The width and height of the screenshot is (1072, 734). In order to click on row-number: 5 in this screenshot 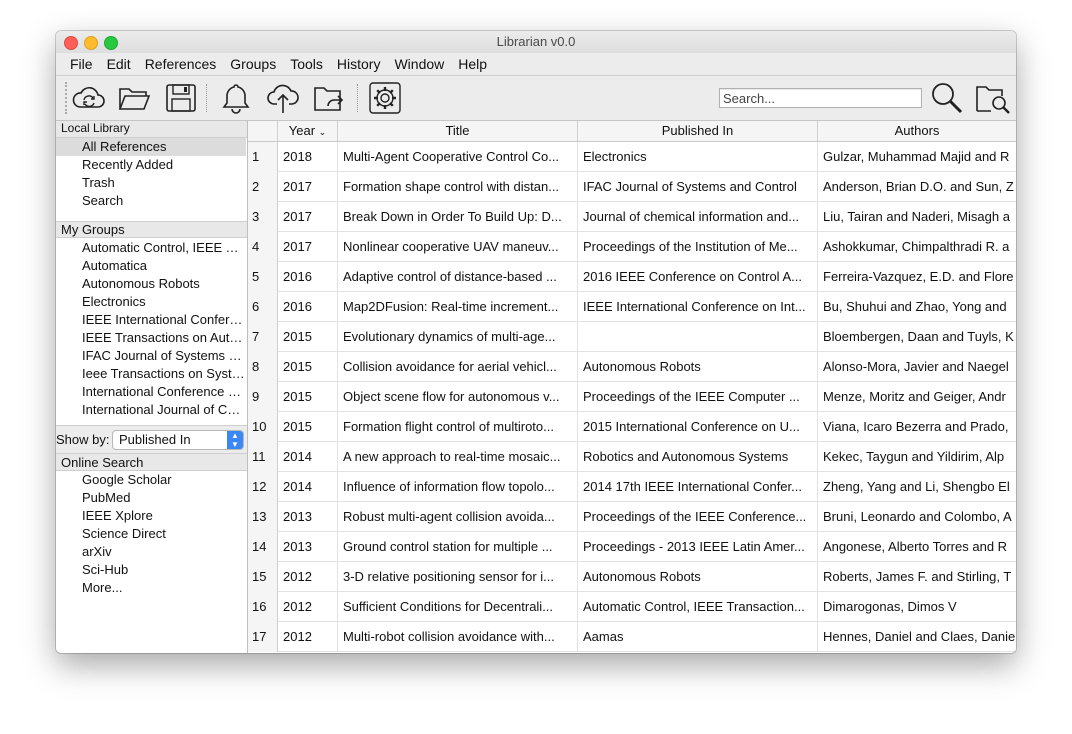, I will do `click(263, 277)`.